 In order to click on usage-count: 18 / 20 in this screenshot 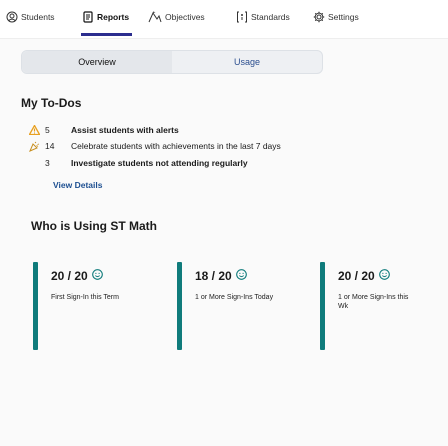, I will do `click(221, 276)`.